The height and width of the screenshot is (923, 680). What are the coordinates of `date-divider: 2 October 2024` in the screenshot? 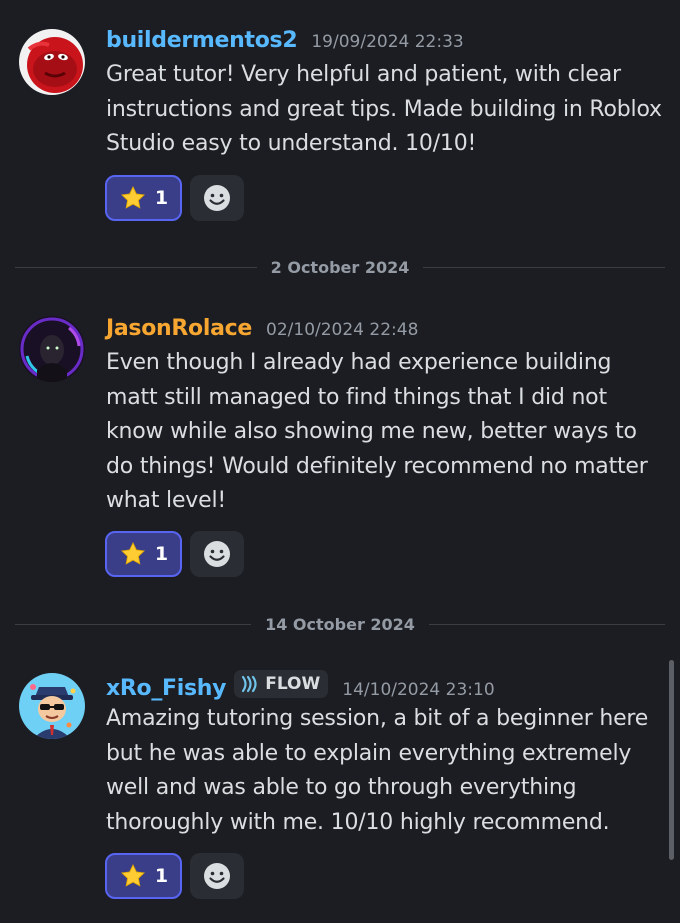 It's located at (340, 267).